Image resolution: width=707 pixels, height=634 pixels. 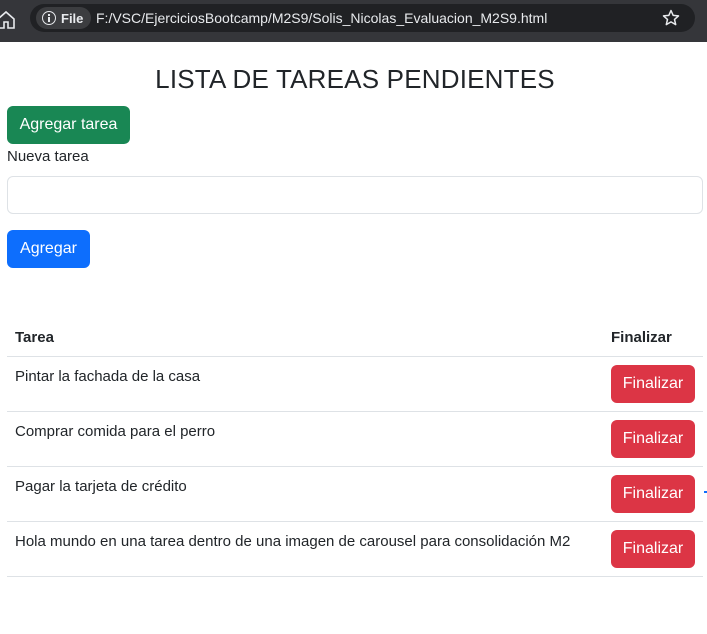 I want to click on bookmark-star-icon, so click(x=671, y=18).